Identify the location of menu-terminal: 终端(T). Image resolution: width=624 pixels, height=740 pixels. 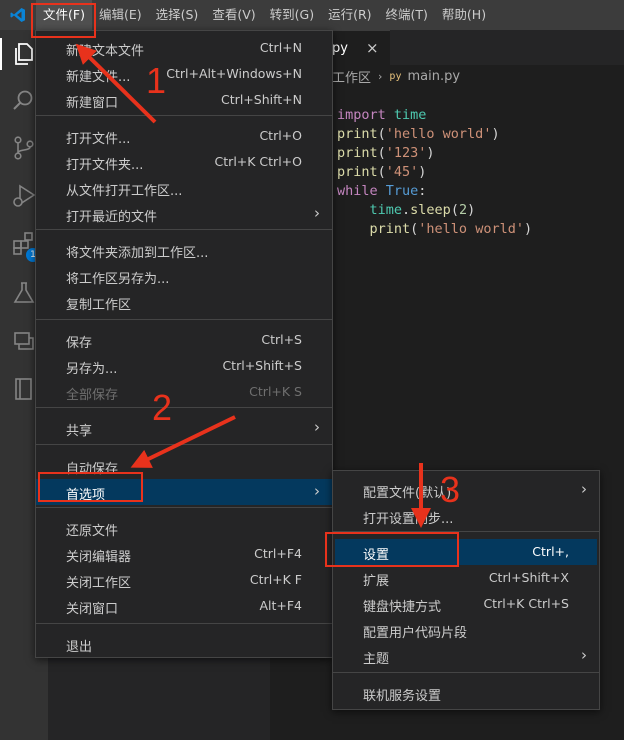
(407, 15).